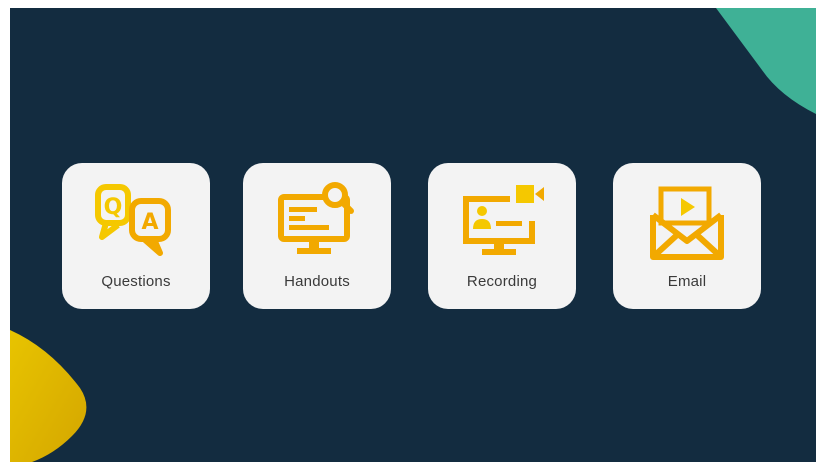  I want to click on questions-tile: Q A Questions, so click(136, 236).